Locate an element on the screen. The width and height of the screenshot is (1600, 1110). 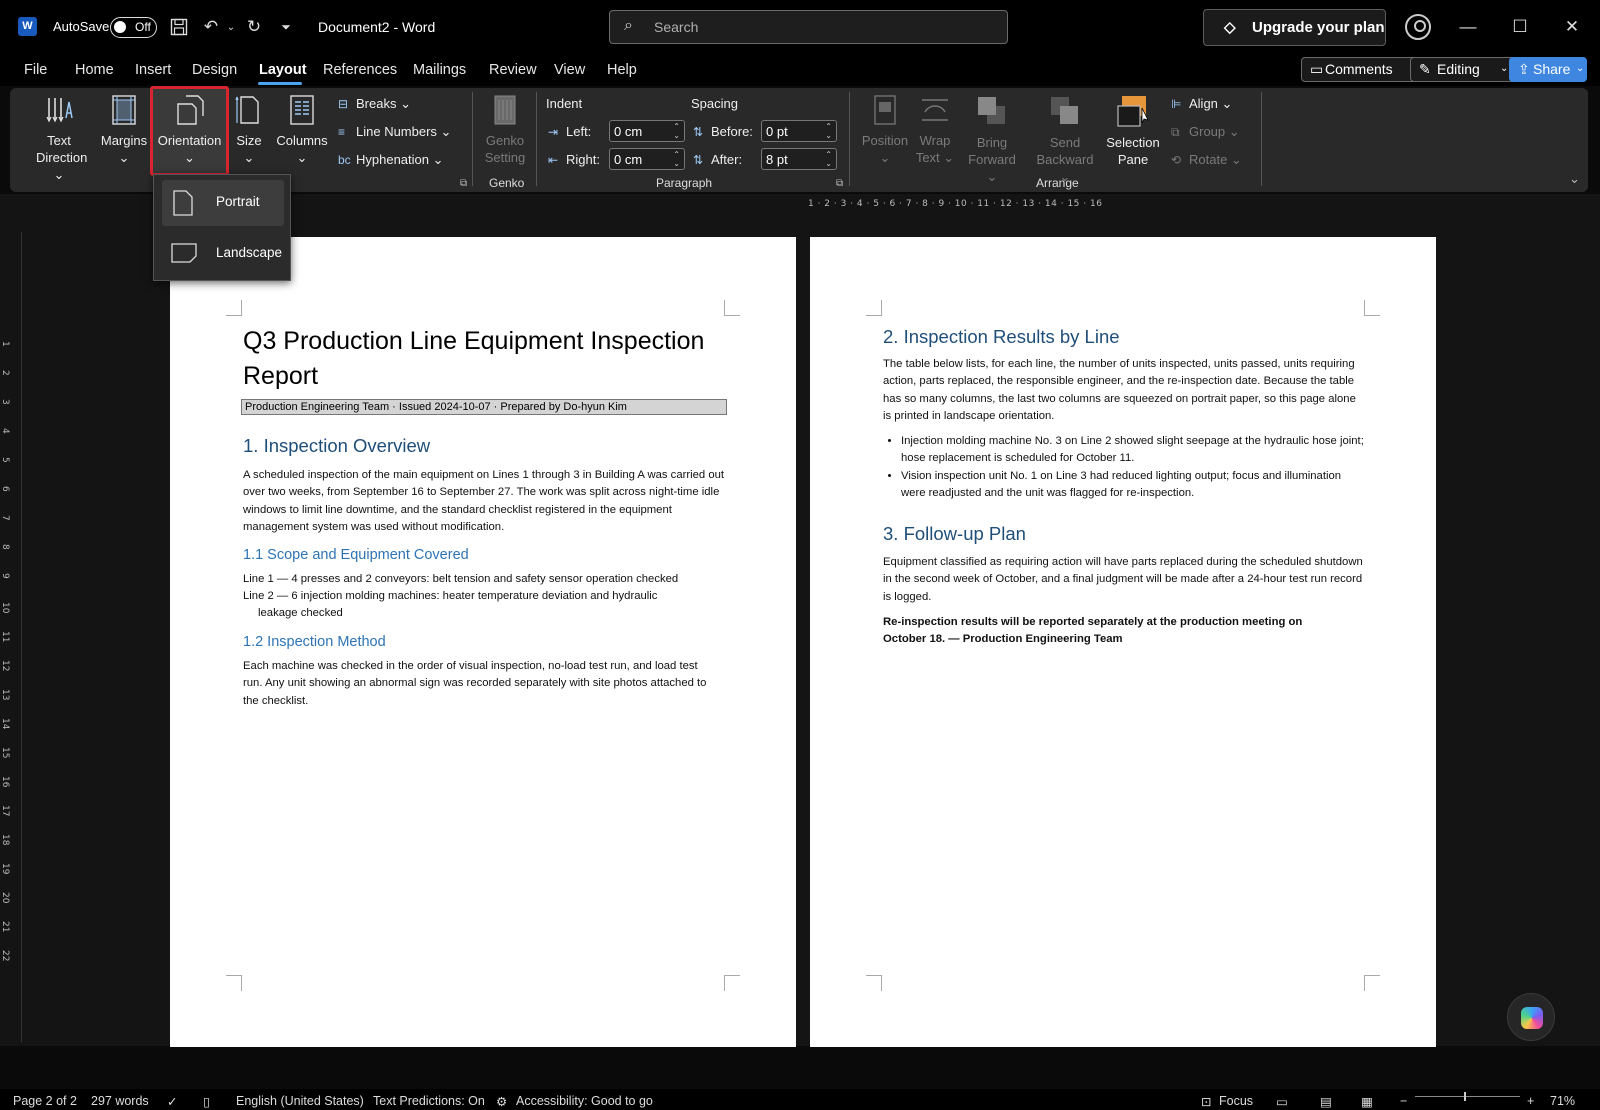
hyphenation-icon: bc is located at coordinates (344, 160).